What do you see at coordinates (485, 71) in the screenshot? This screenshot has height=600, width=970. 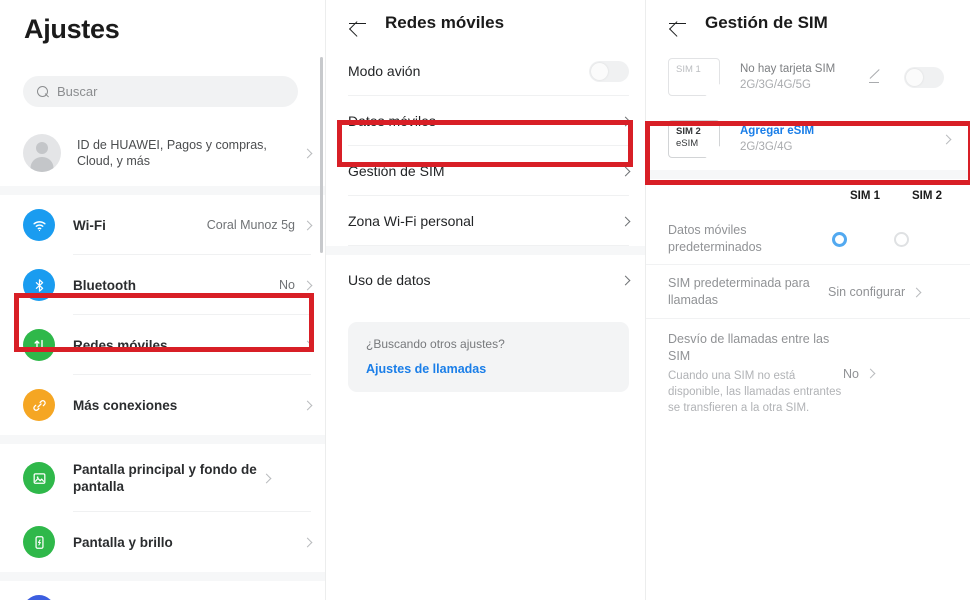 I see `row-airplane-mode: Modo avión` at bounding box center [485, 71].